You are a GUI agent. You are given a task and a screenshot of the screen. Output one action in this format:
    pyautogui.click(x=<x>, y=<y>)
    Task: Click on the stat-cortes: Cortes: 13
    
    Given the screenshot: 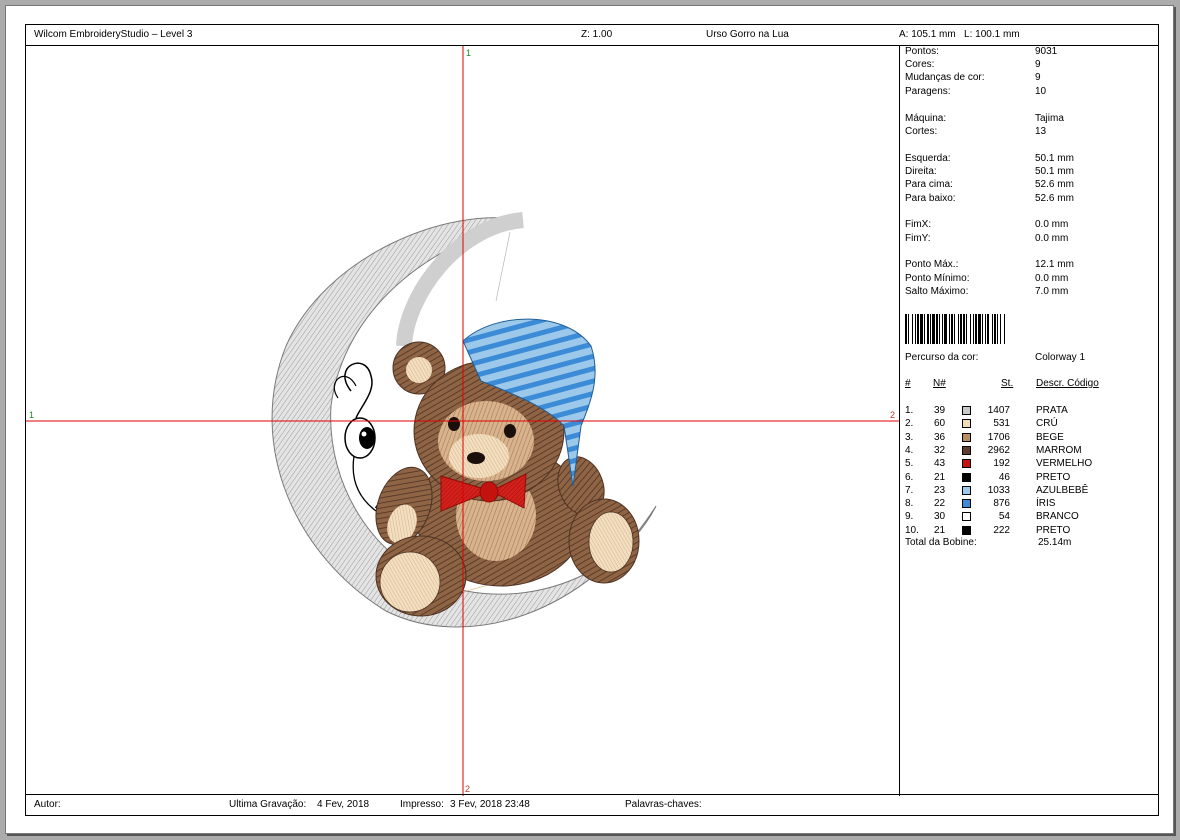 What is the action you would take?
    pyautogui.click(x=976, y=131)
    